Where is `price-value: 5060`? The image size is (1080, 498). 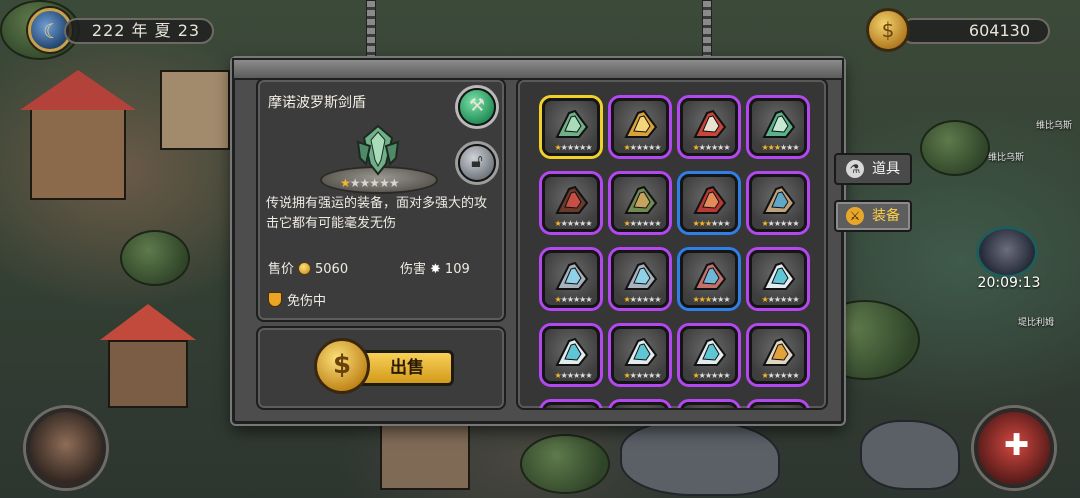
price-value: 5060 is located at coordinates (332, 269).